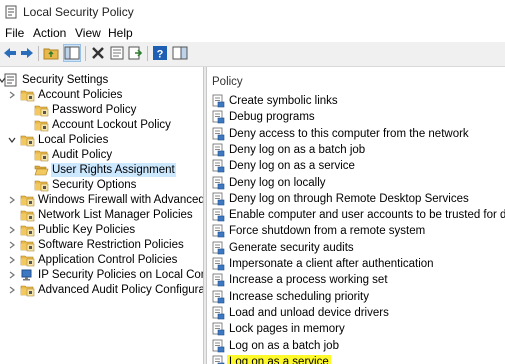  What do you see at coordinates (80, 95) in the screenshot?
I see `tree-item-label: Account Policies` at bounding box center [80, 95].